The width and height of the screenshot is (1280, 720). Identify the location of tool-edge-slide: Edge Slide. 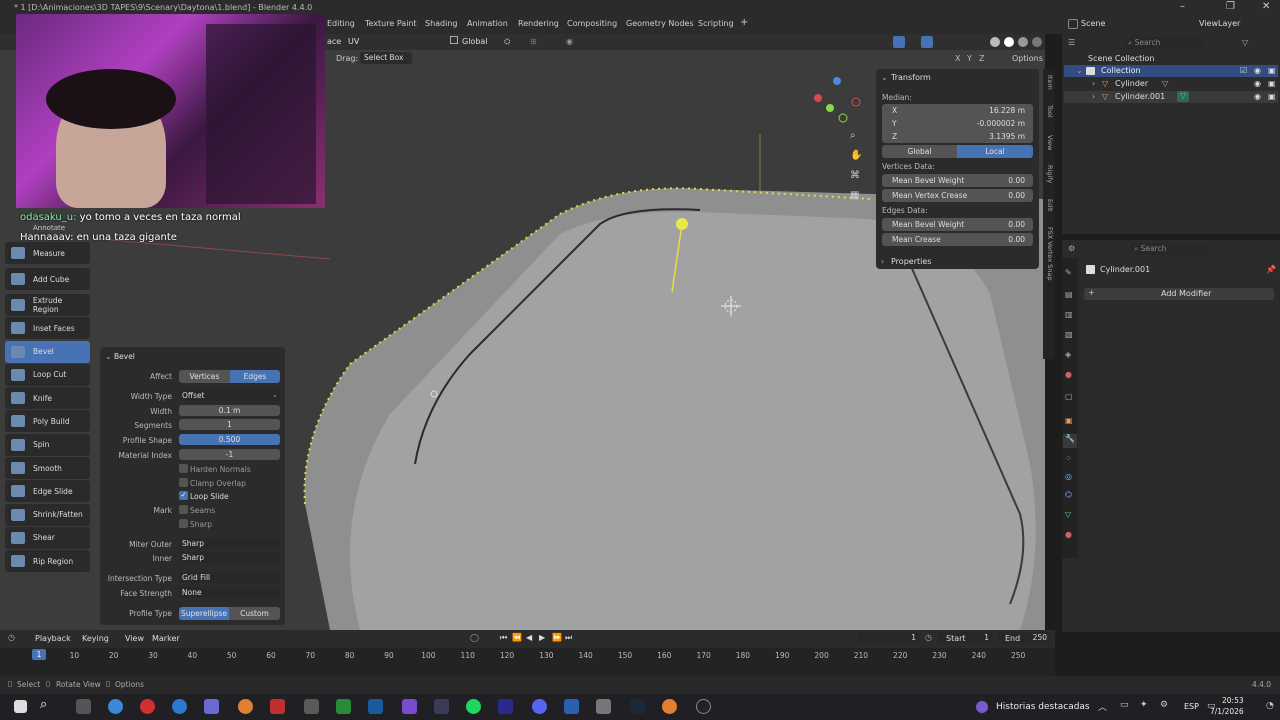
(47, 491).